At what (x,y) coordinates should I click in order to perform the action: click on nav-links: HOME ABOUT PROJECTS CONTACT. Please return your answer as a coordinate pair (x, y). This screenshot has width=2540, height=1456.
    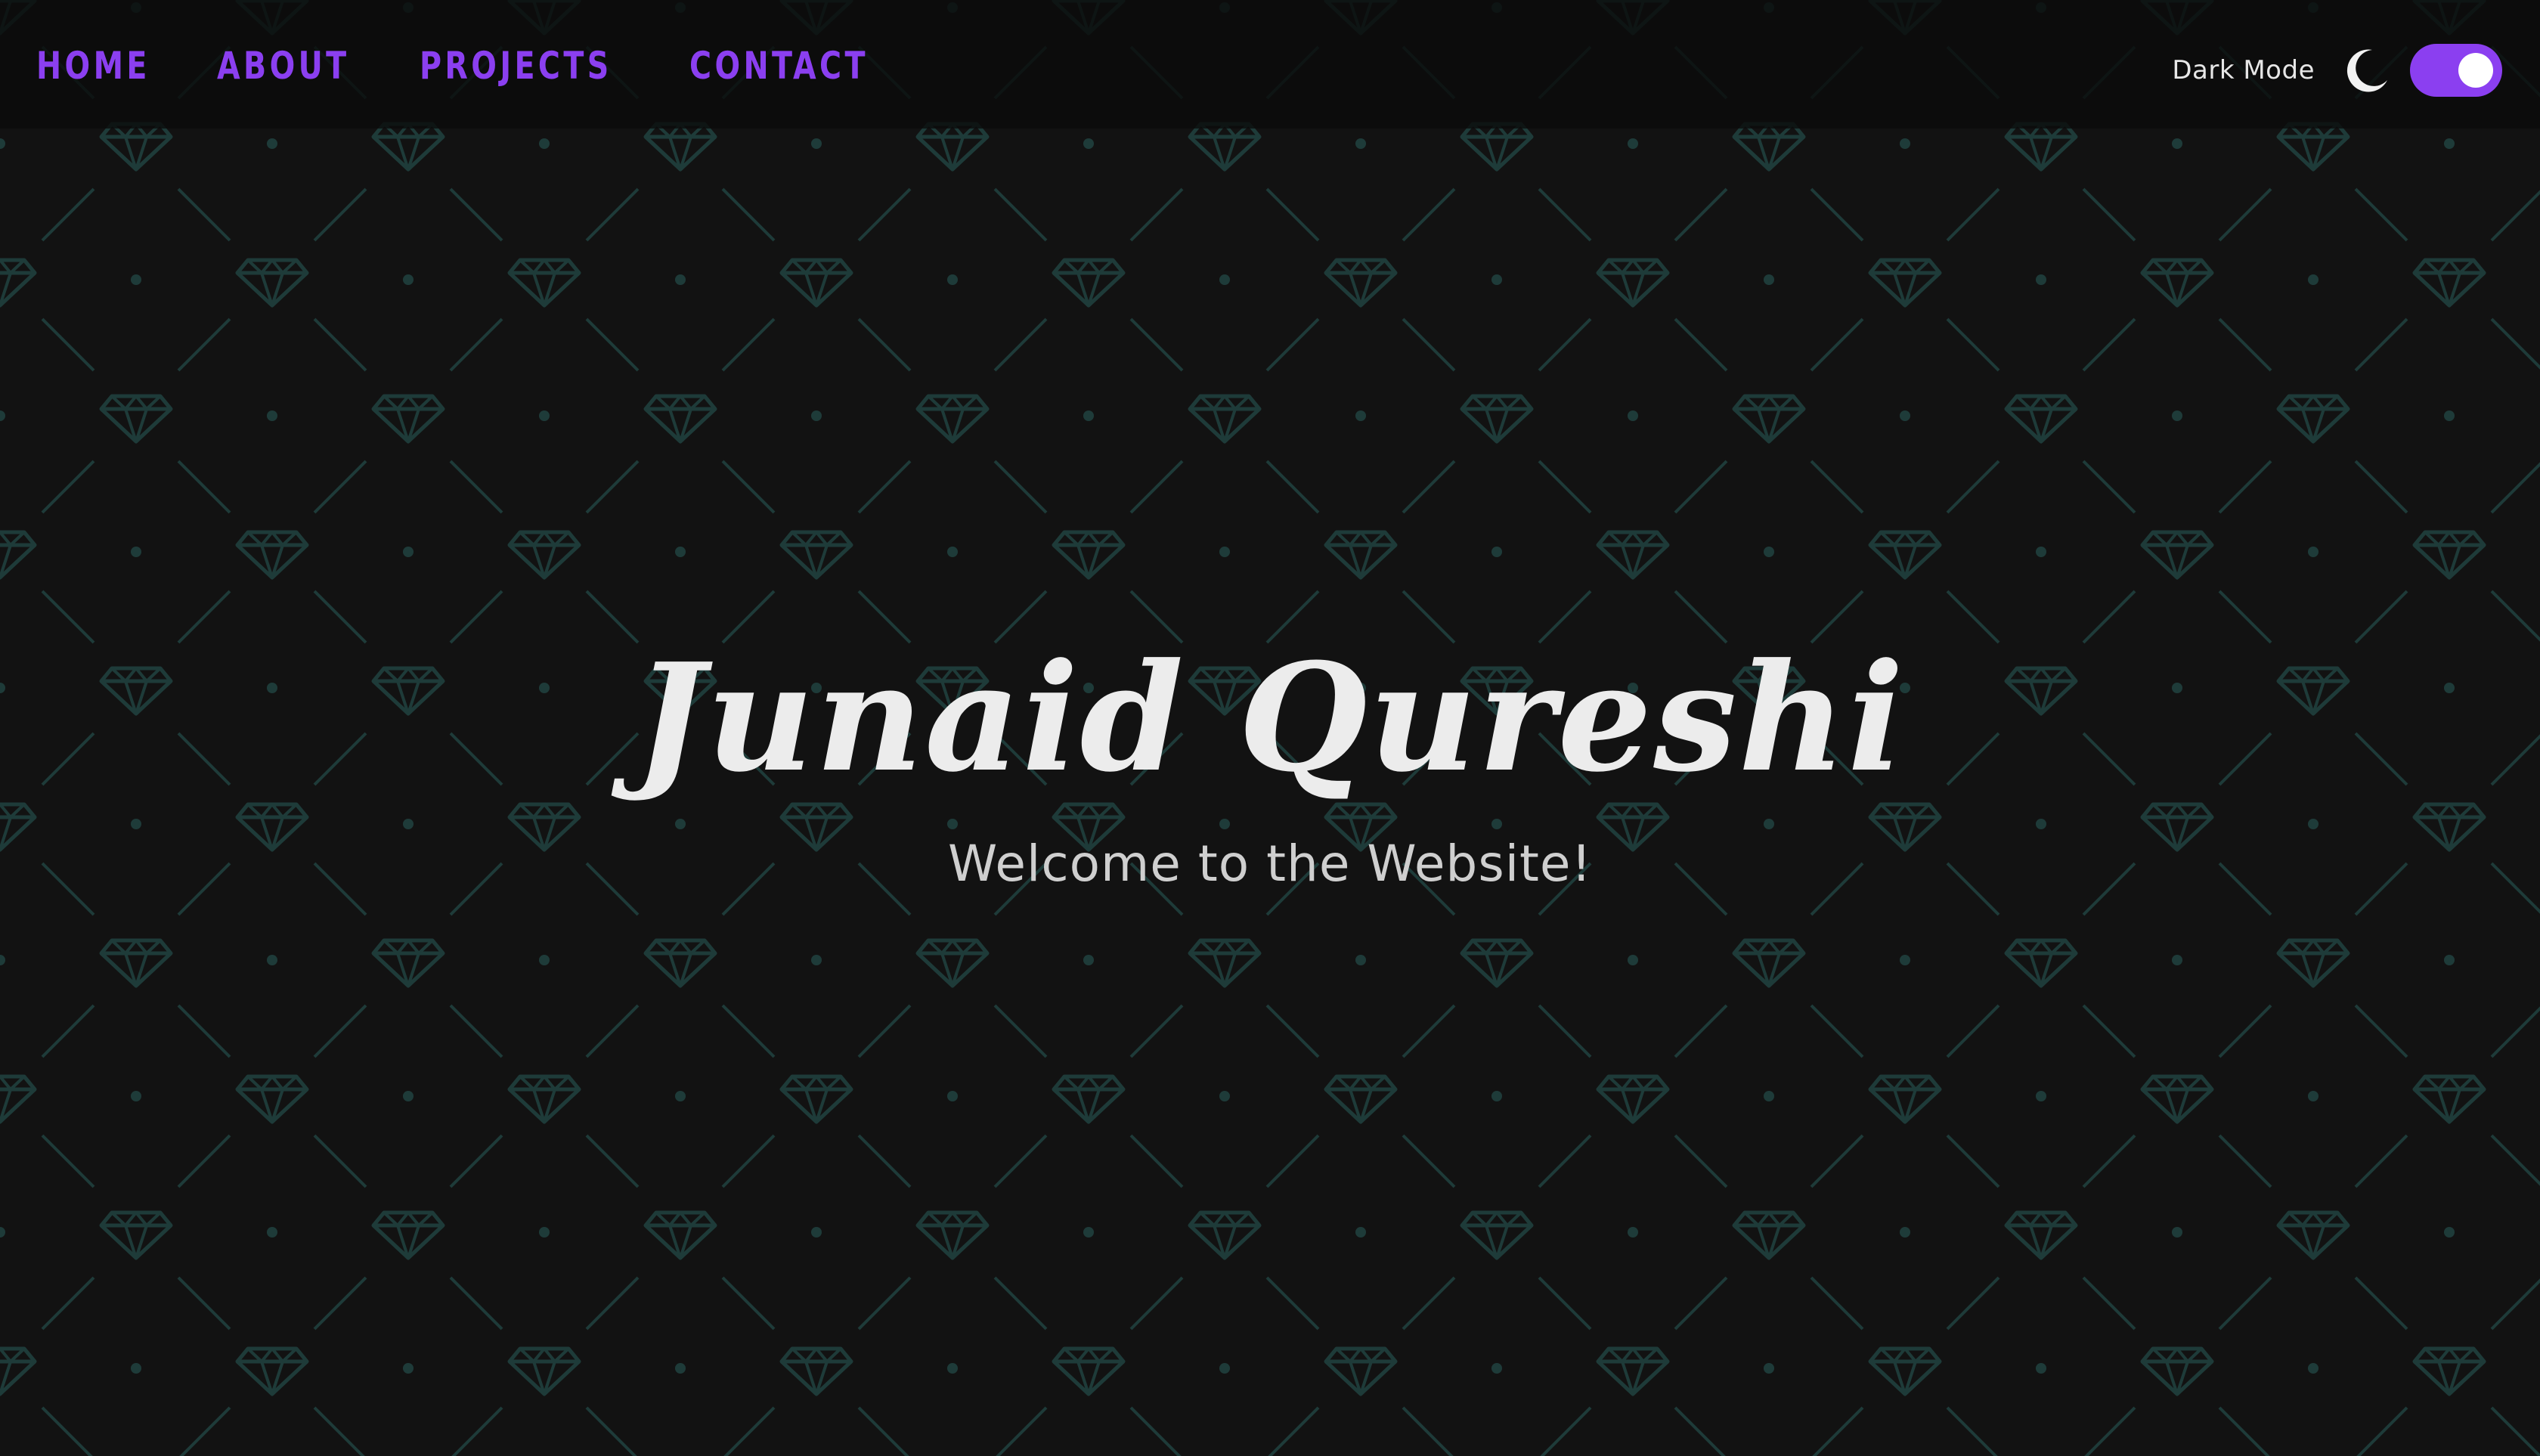
    Looking at the image, I should click on (465, 66).